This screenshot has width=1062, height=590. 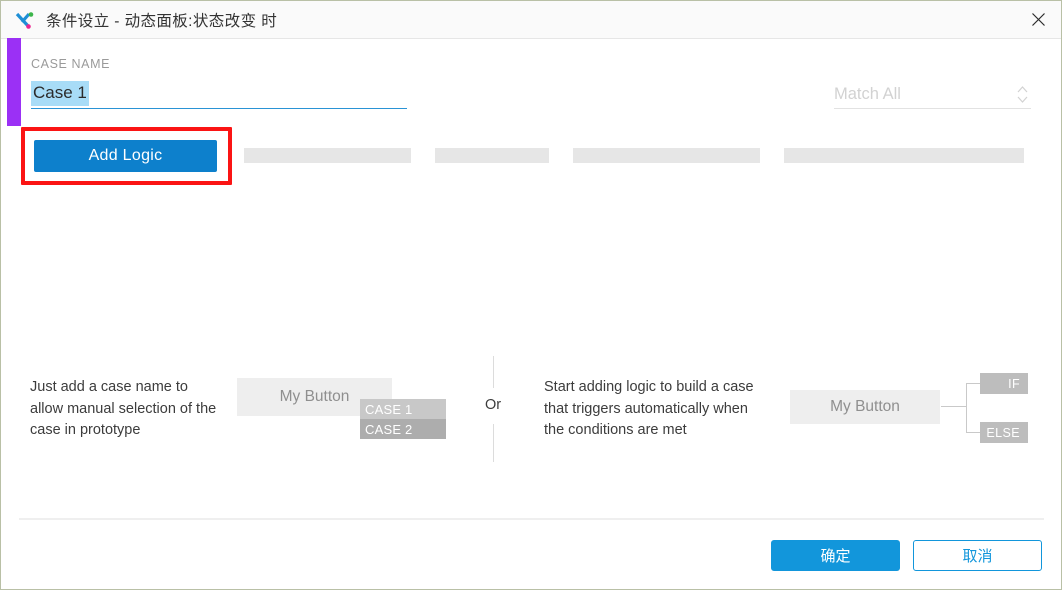 I want to click on or-divider-line-bottom, so click(x=493, y=443).